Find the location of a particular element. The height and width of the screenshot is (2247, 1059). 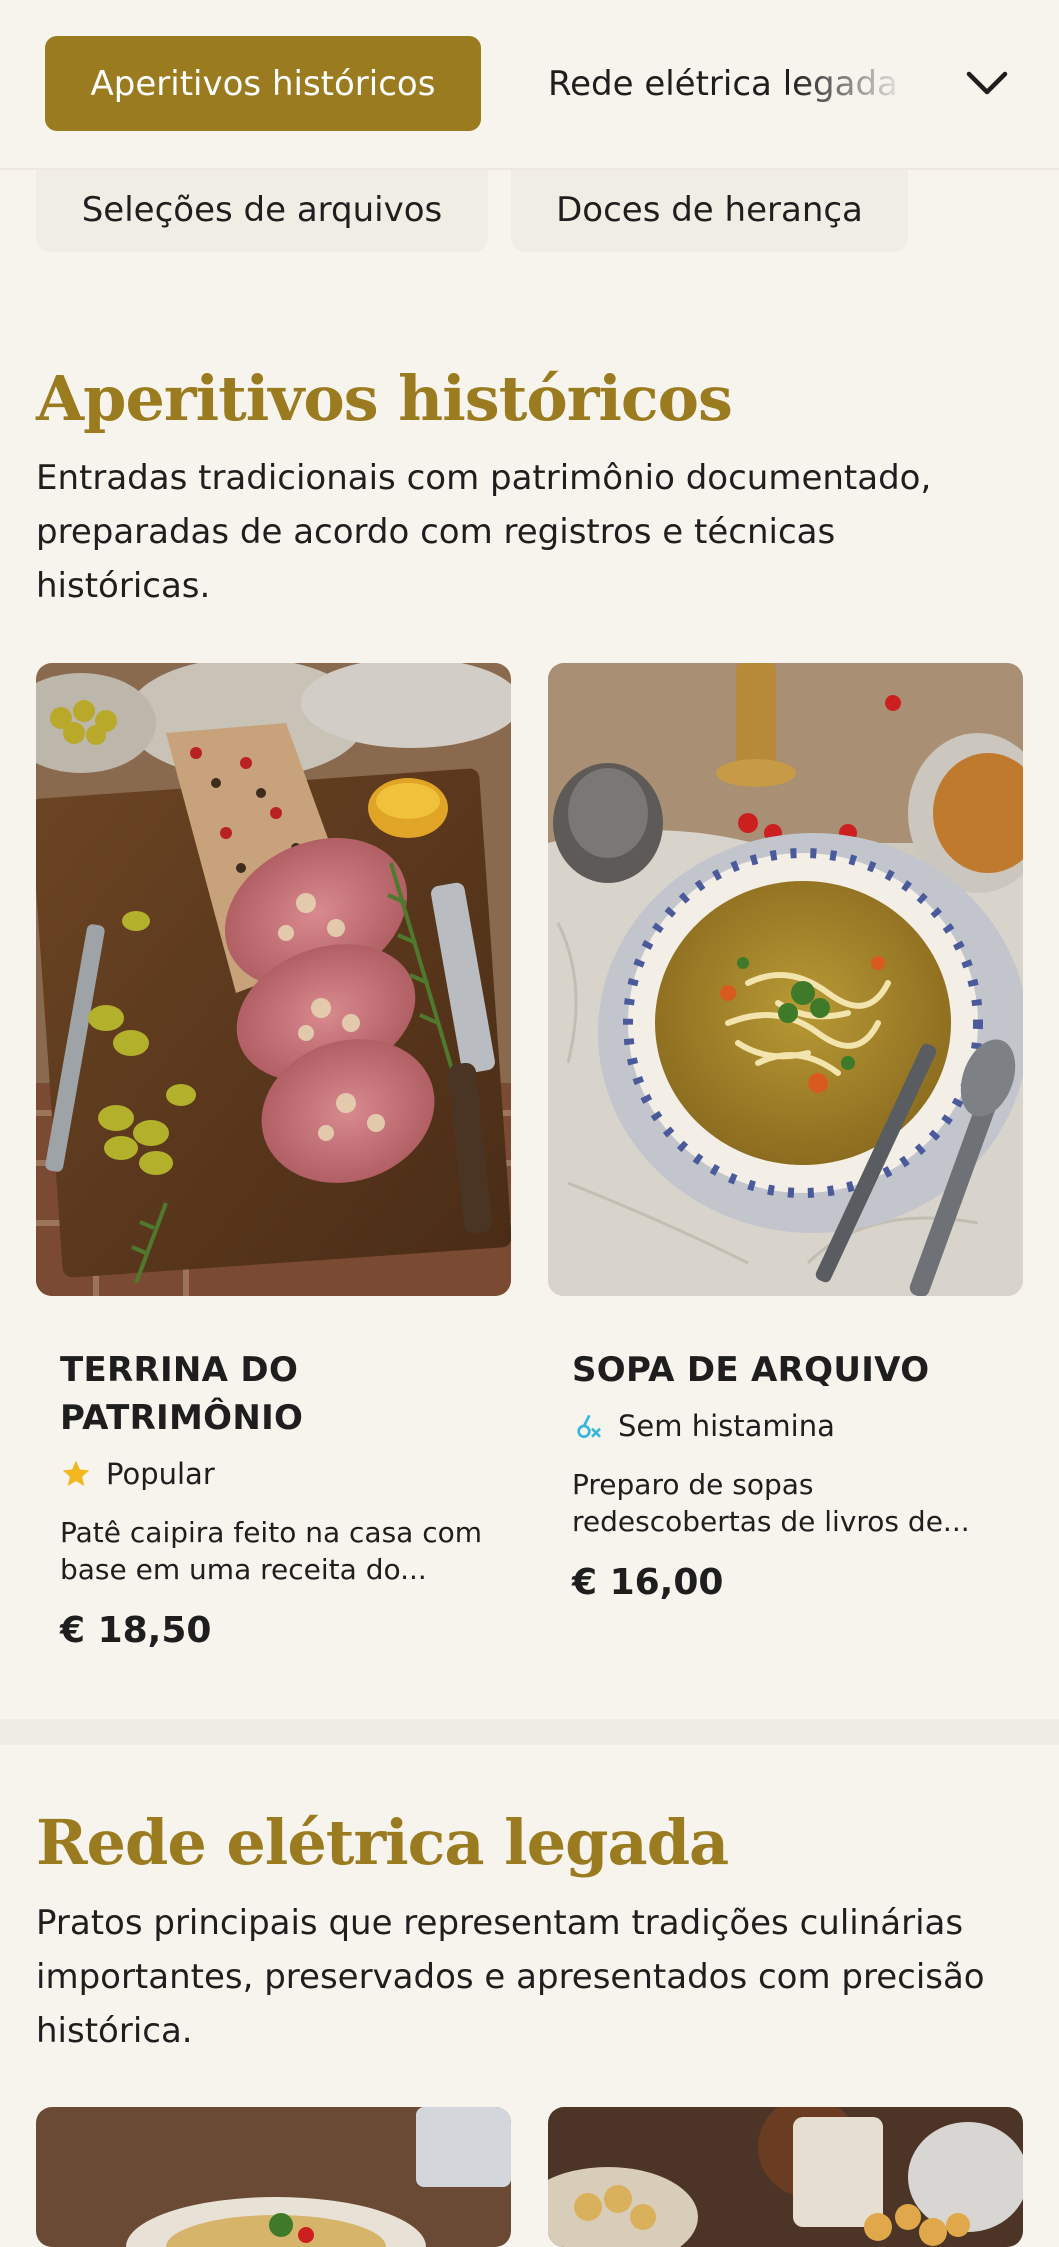

item-price: € 18,50 is located at coordinates (136, 1630).